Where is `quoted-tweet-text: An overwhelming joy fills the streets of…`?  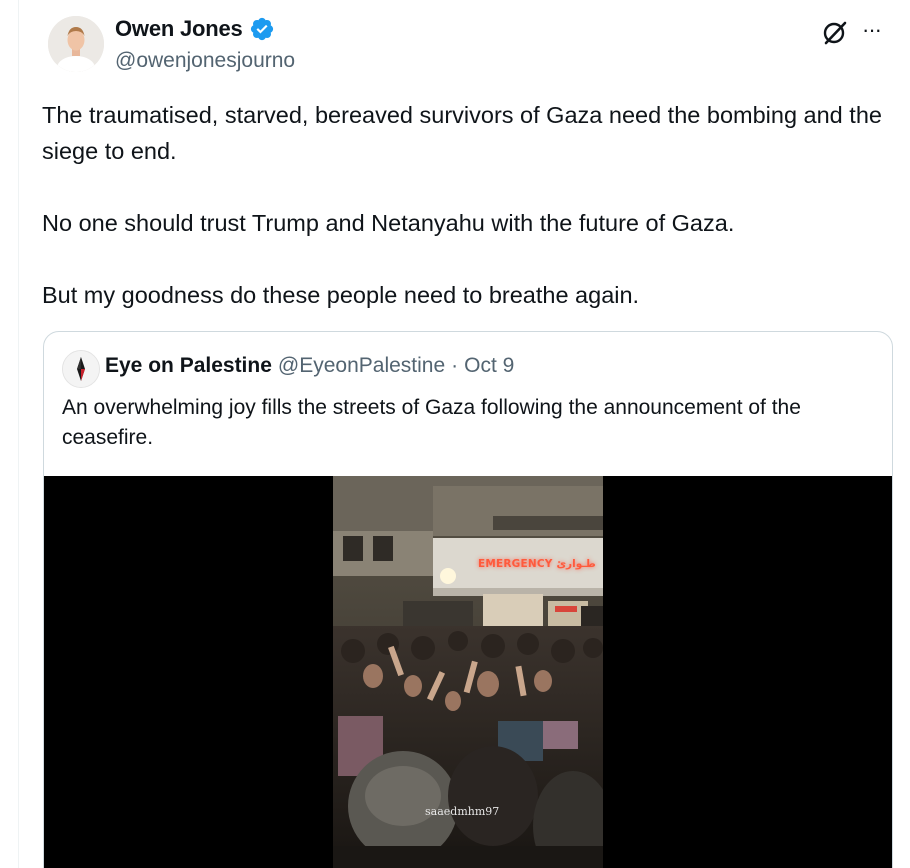
quoted-tweet-text: An overwhelming joy fills the streets of… is located at coordinates (431, 422).